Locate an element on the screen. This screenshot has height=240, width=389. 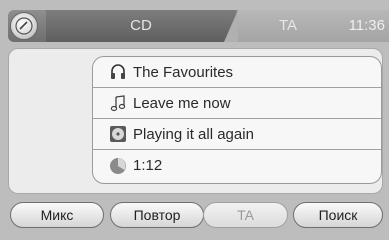
artist-text: The Favourites is located at coordinates (183, 72).